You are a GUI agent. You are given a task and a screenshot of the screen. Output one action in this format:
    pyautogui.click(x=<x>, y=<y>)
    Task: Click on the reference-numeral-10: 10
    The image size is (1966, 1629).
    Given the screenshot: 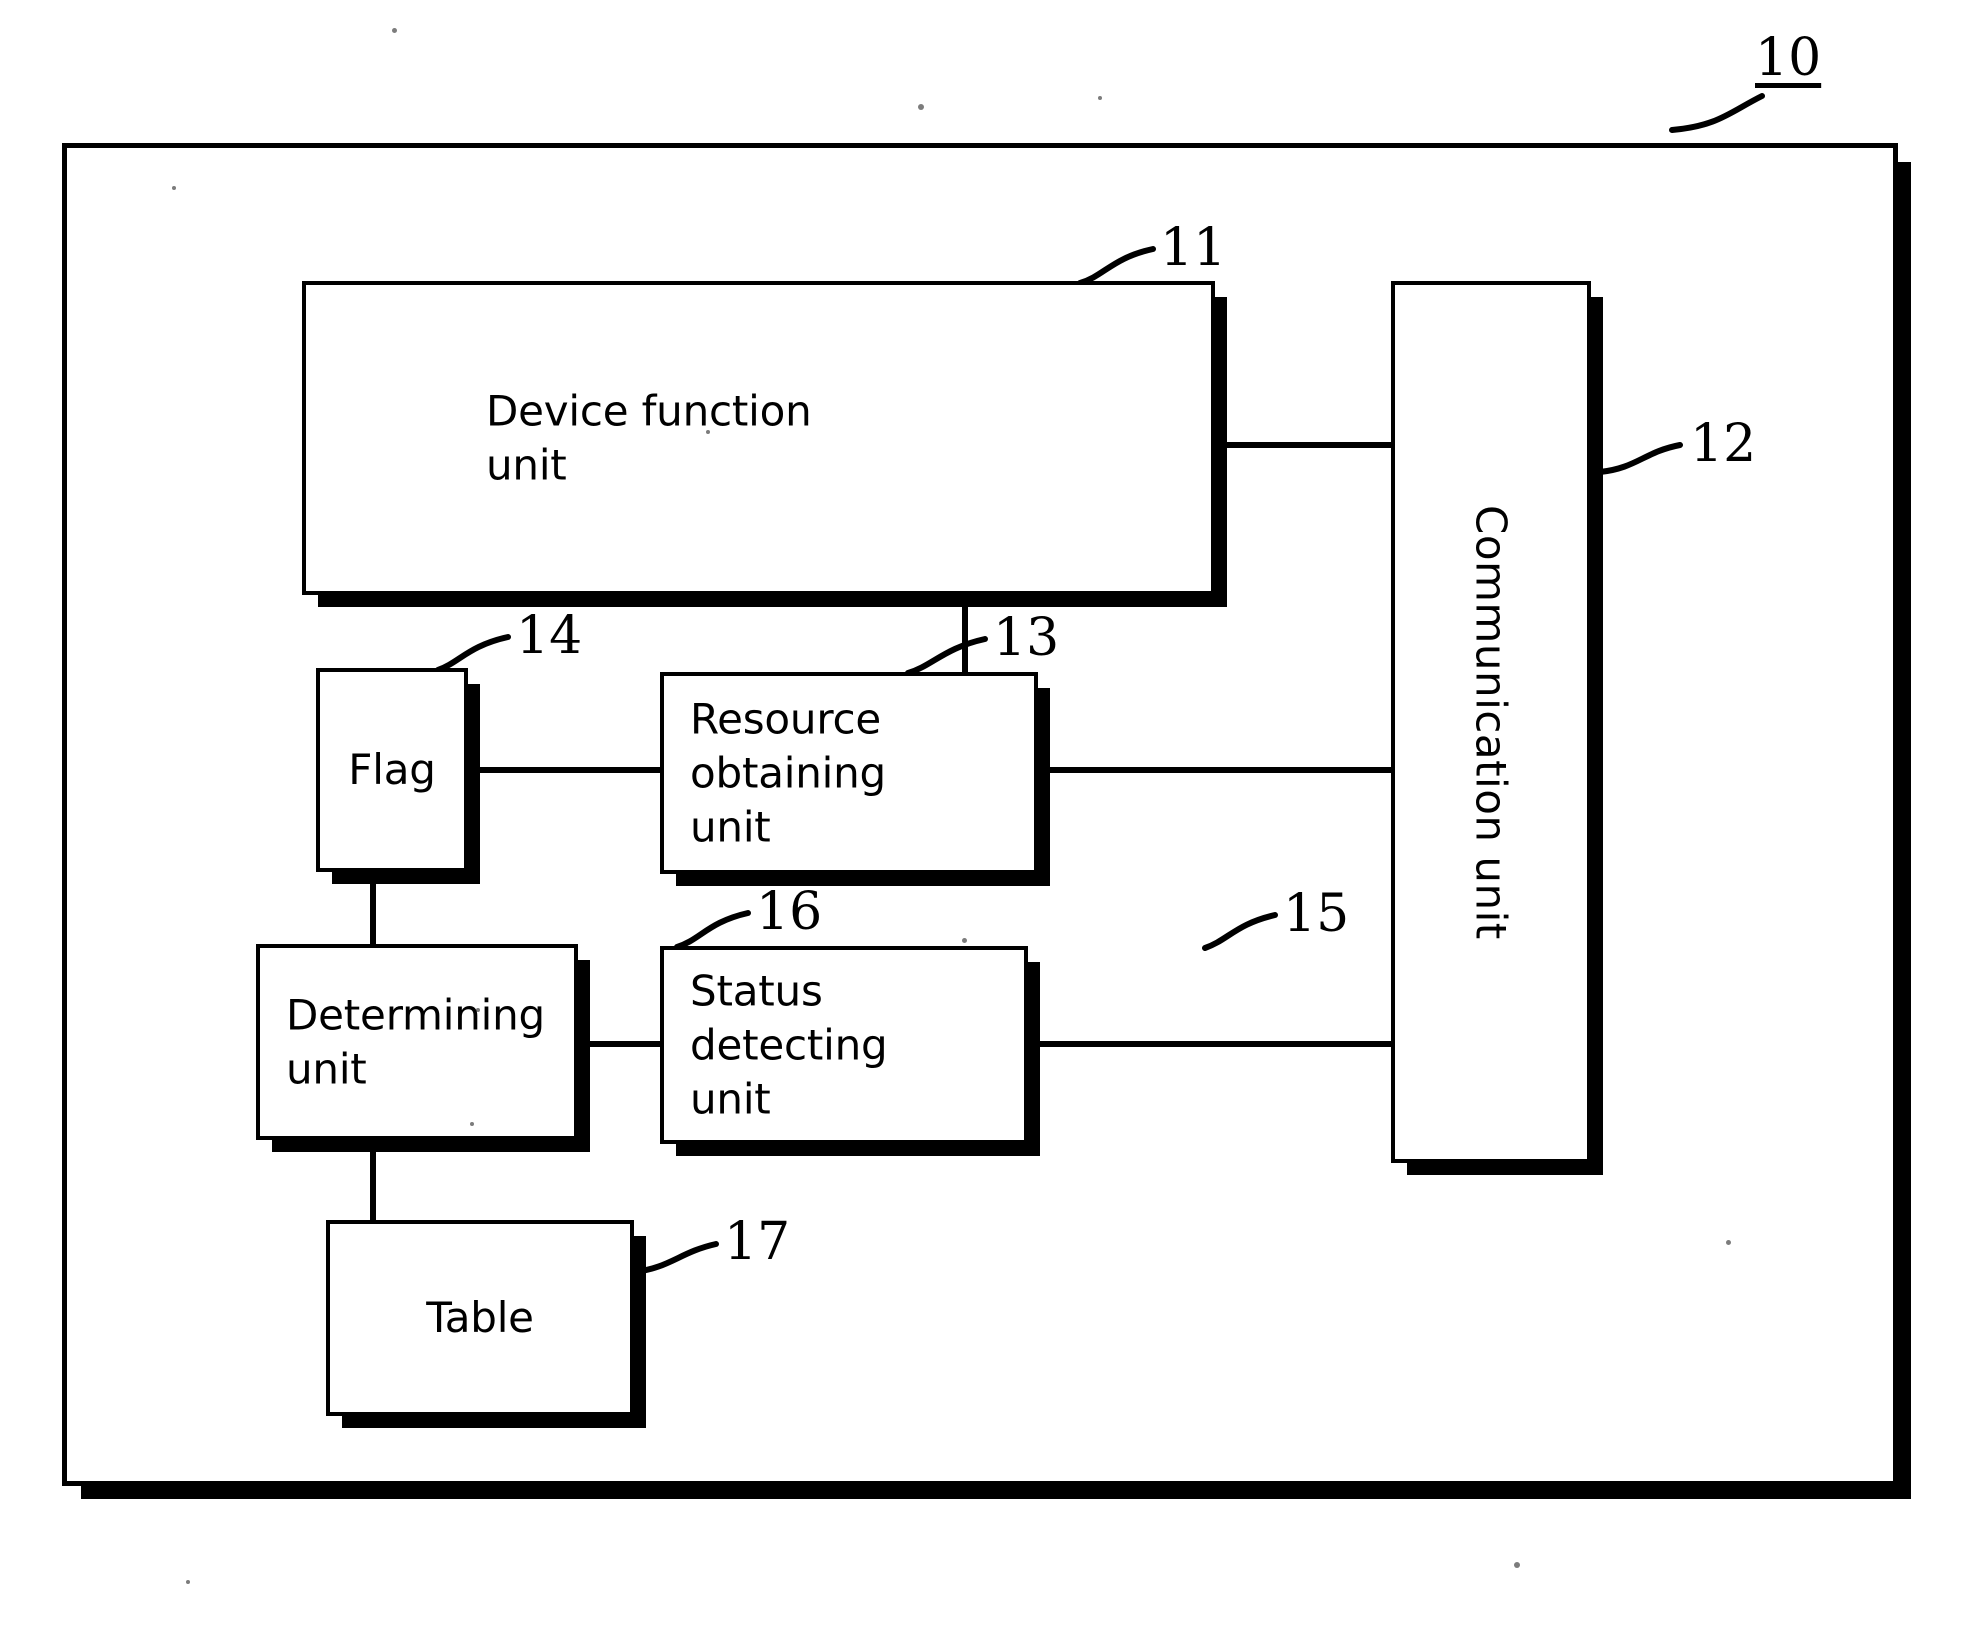 What is the action you would take?
    pyautogui.click(x=1788, y=58)
    